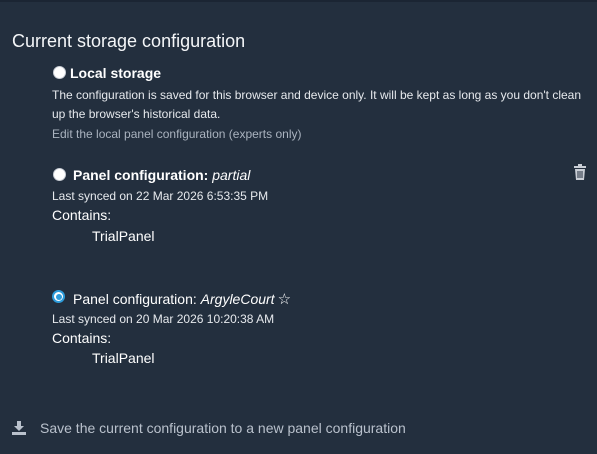 The image size is (597, 454). Describe the element at coordinates (123, 358) in the screenshot. I see `config-argylecourt-panel-item: TrialPanel` at that location.